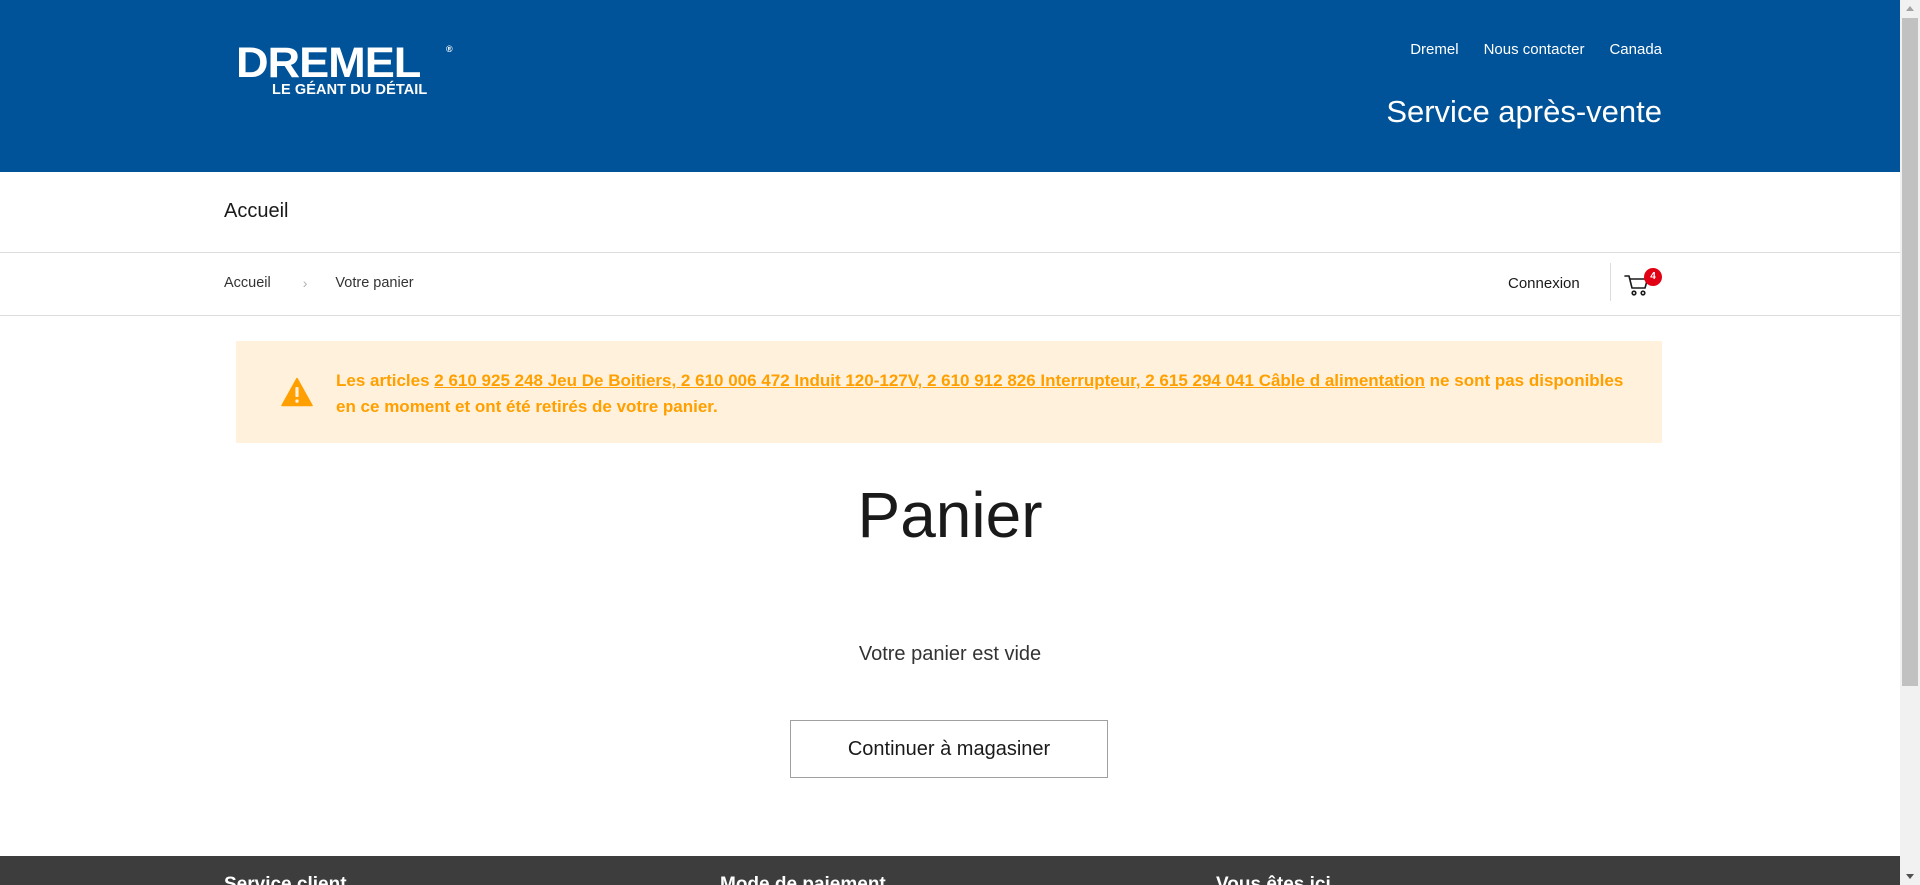 This screenshot has height=885, width=1920. I want to click on top-link-dremel: Dremel, so click(1434, 49).